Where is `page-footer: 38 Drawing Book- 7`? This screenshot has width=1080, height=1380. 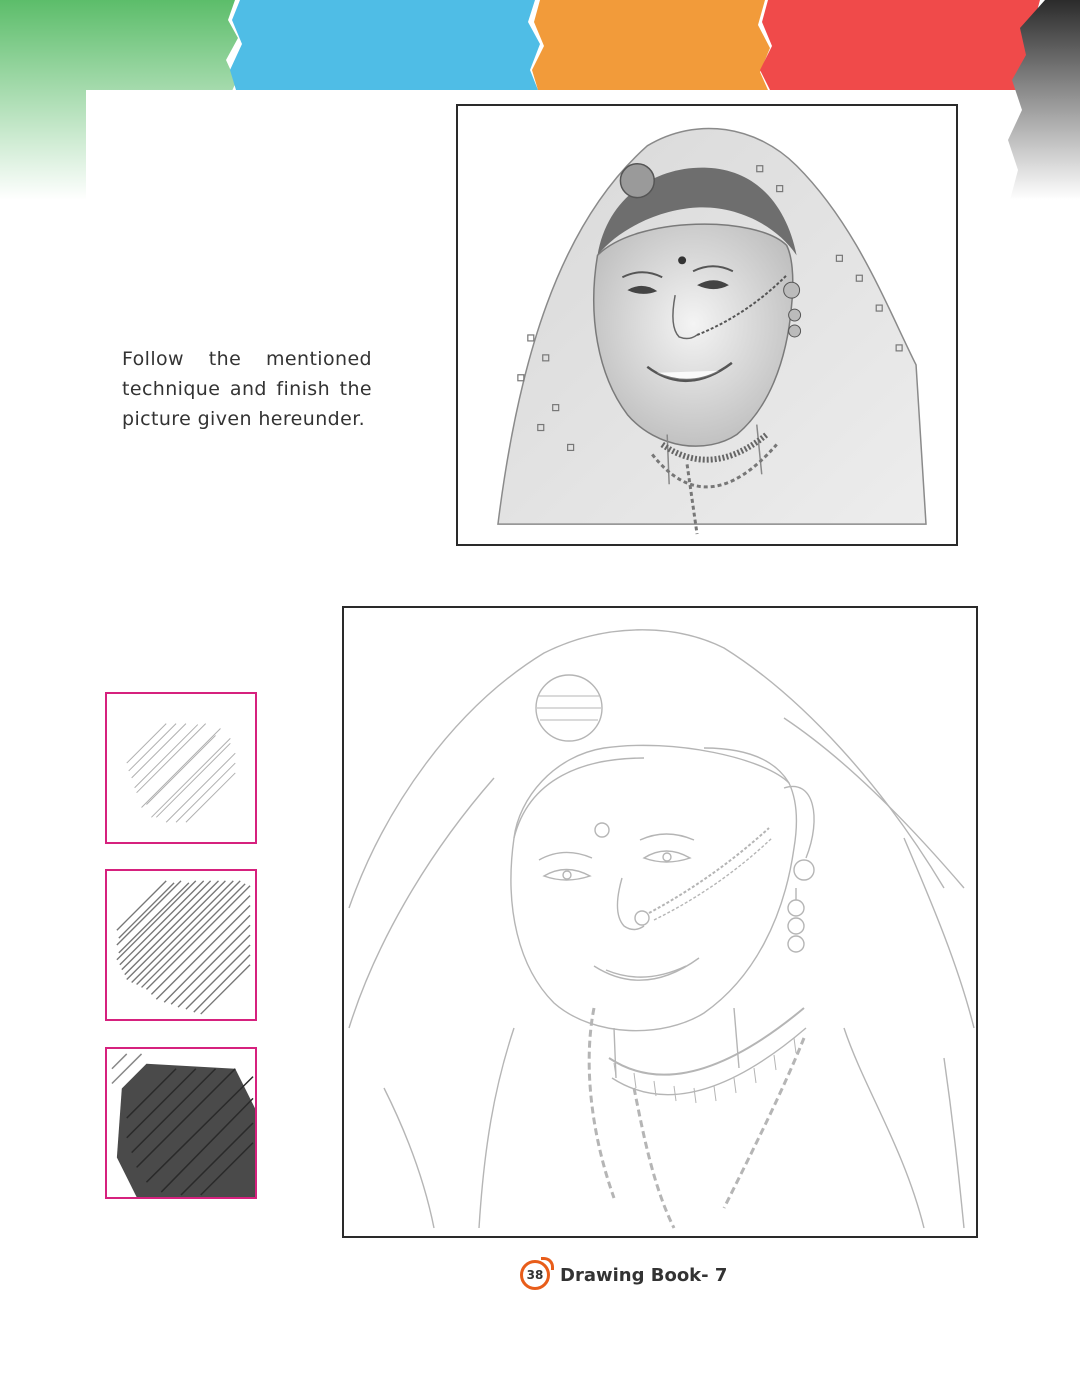
page-footer: 38 Drawing Book- 7 is located at coordinates (624, 1274).